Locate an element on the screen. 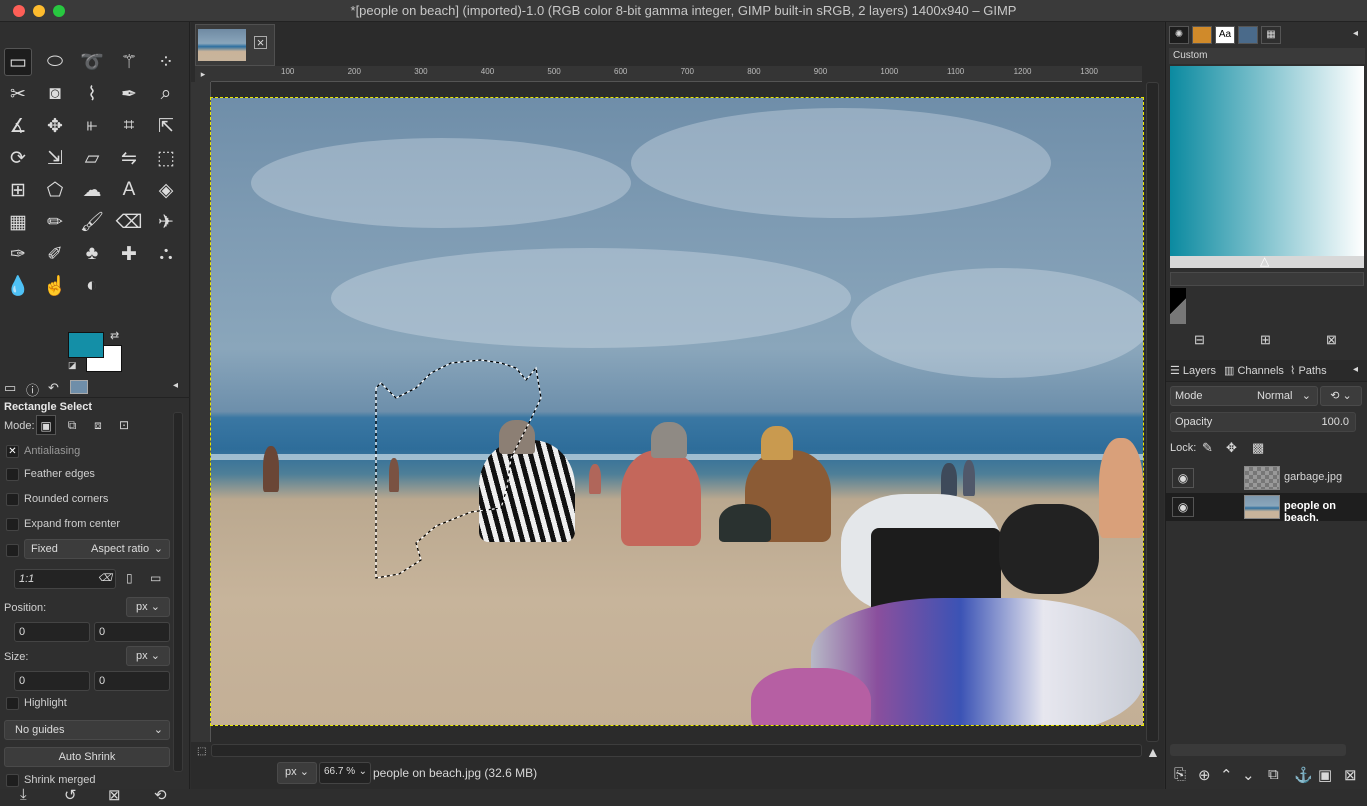 The height and width of the screenshot is (806, 1367). gradient-thumbnail is located at coordinates (1178, 306).